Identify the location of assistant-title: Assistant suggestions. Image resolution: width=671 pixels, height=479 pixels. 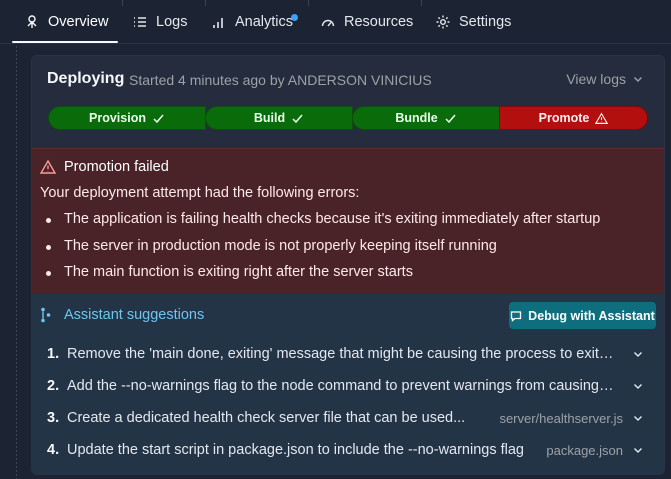
(122, 315).